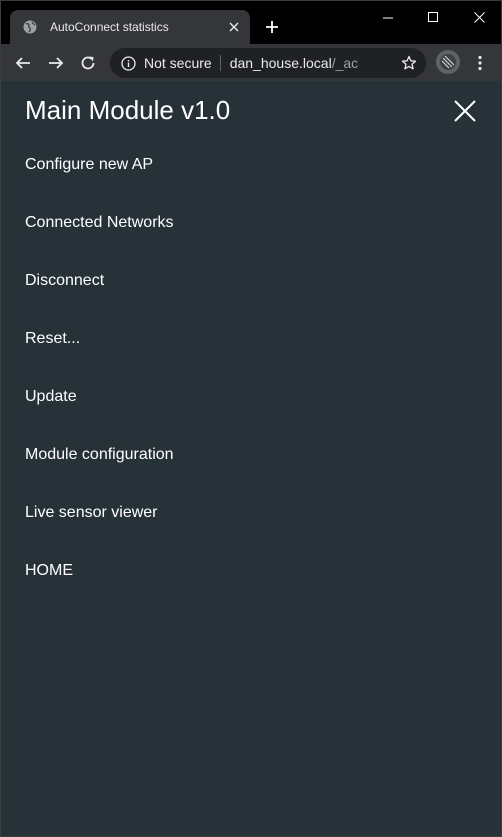  I want to click on minimize-icon, so click(388, 17).